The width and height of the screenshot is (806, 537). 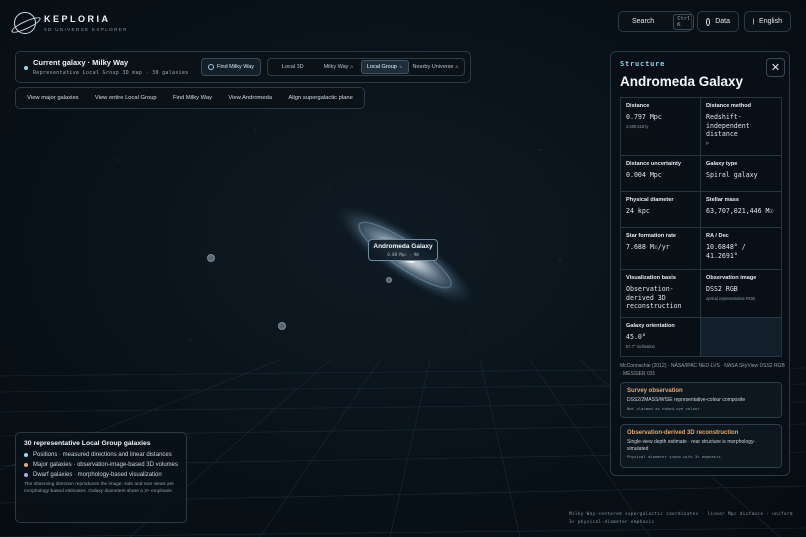 What do you see at coordinates (643, 64) in the screenshot?
I see `structure-kicker: Structure` at bounding box center [643, 64].